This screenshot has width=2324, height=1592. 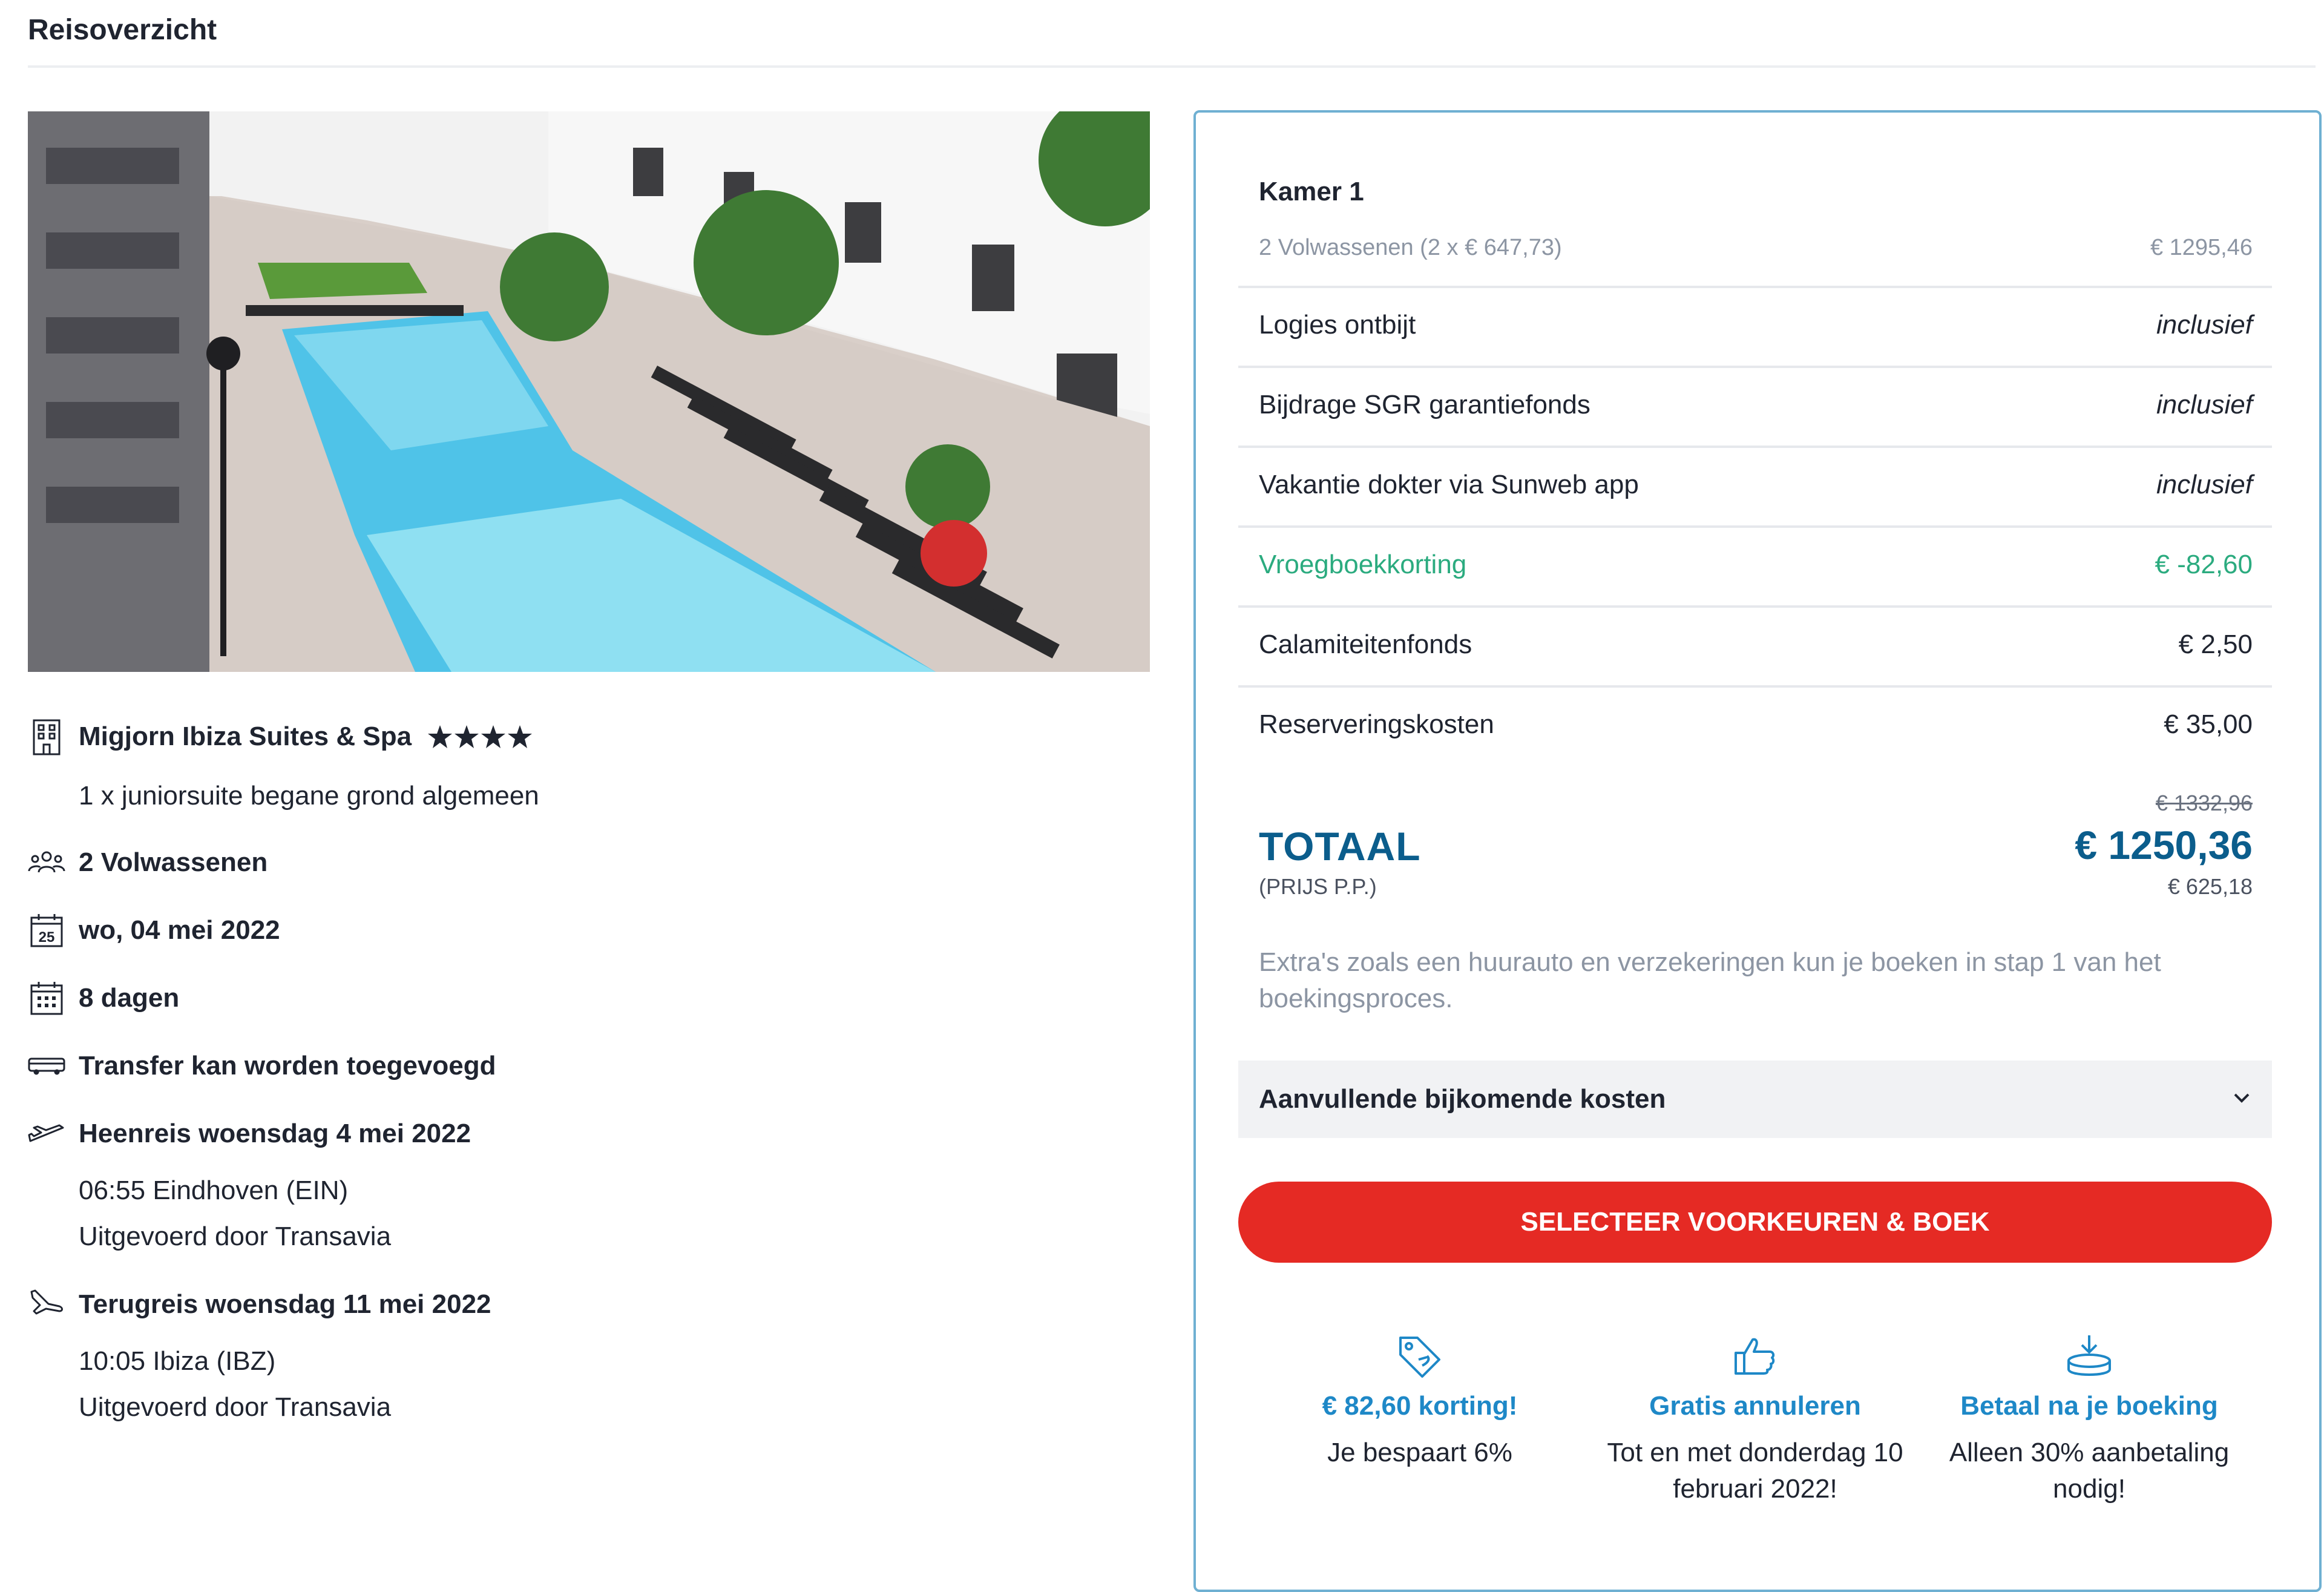 I want to click on usp-text: Je bespaart 6%, so click(x=1419, y=1452).